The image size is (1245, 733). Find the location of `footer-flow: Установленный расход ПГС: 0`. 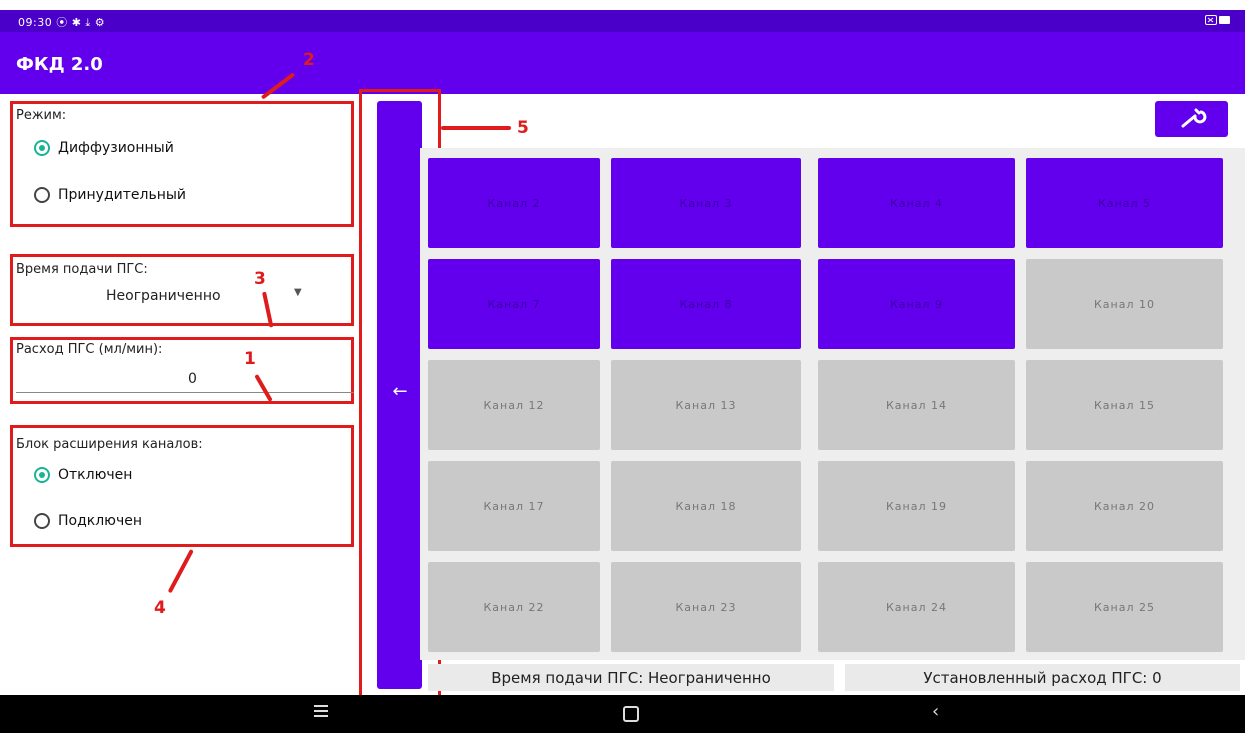

footer-flow: Установленный расход ПГС: 0 is located at coordinates (1042, 677).